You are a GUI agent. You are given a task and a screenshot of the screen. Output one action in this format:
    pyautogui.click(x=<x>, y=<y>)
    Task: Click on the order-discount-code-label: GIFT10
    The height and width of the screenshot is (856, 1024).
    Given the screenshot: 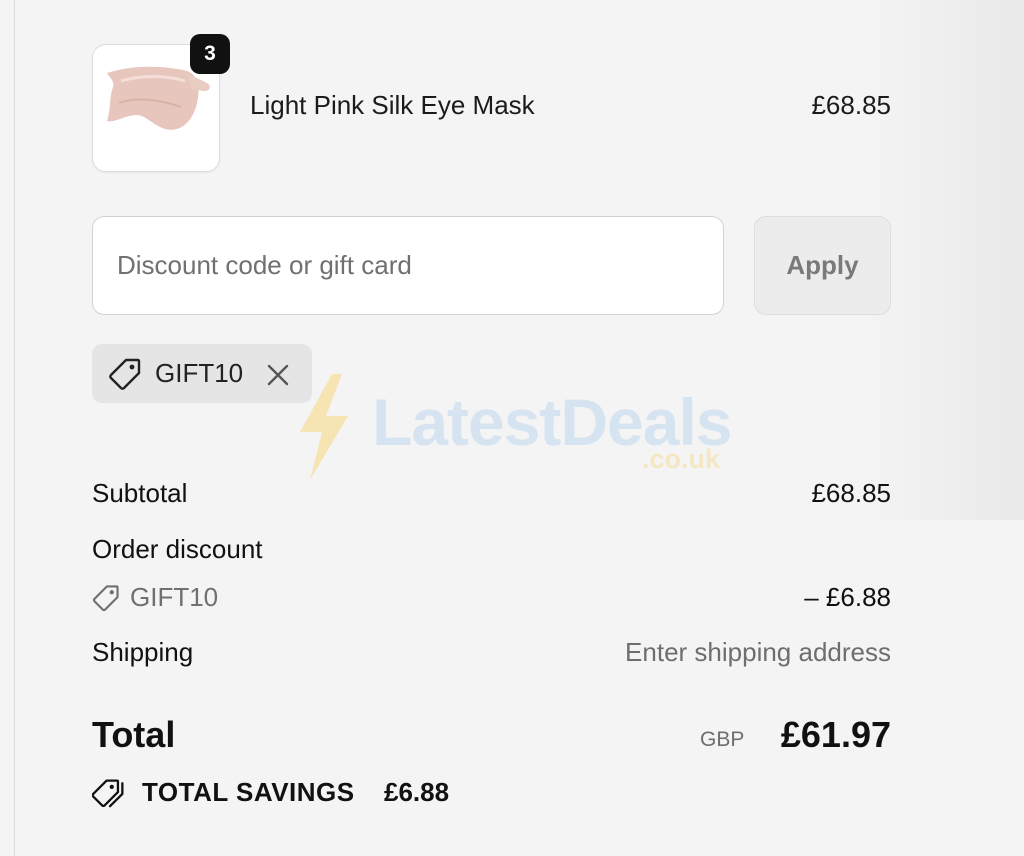 What is the action you would take?
    pyautogui.click(x=174, y=597)
    